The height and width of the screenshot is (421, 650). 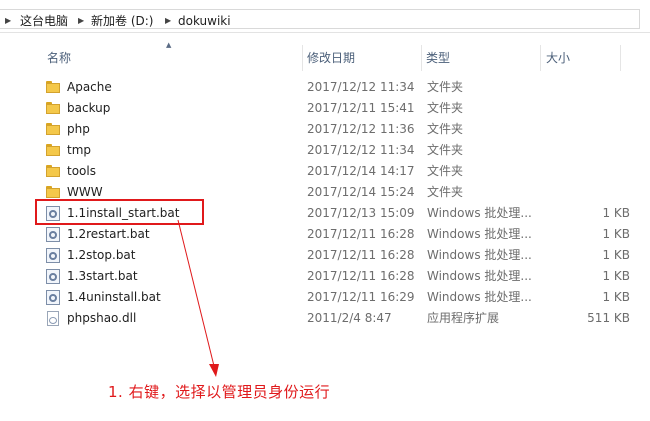 I want to click on annotation-arrow, so click(x=198, y=298).